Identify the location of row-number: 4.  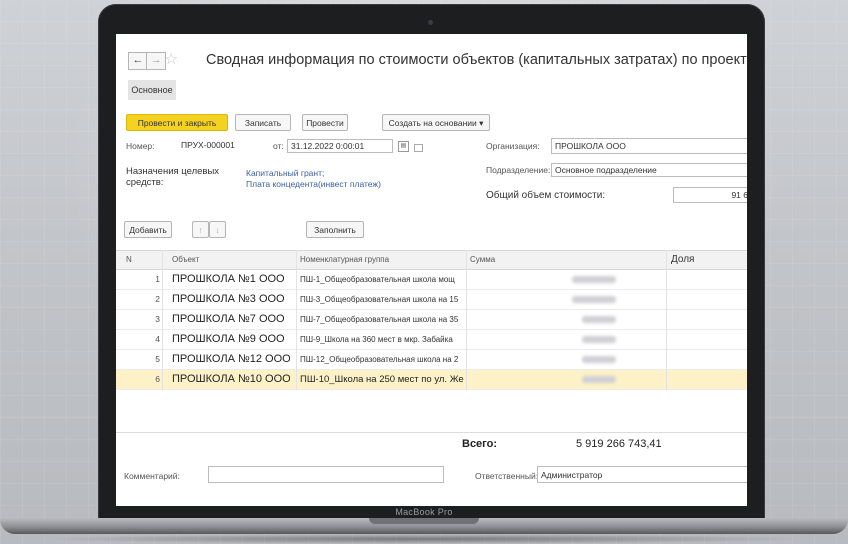
(157, 339).